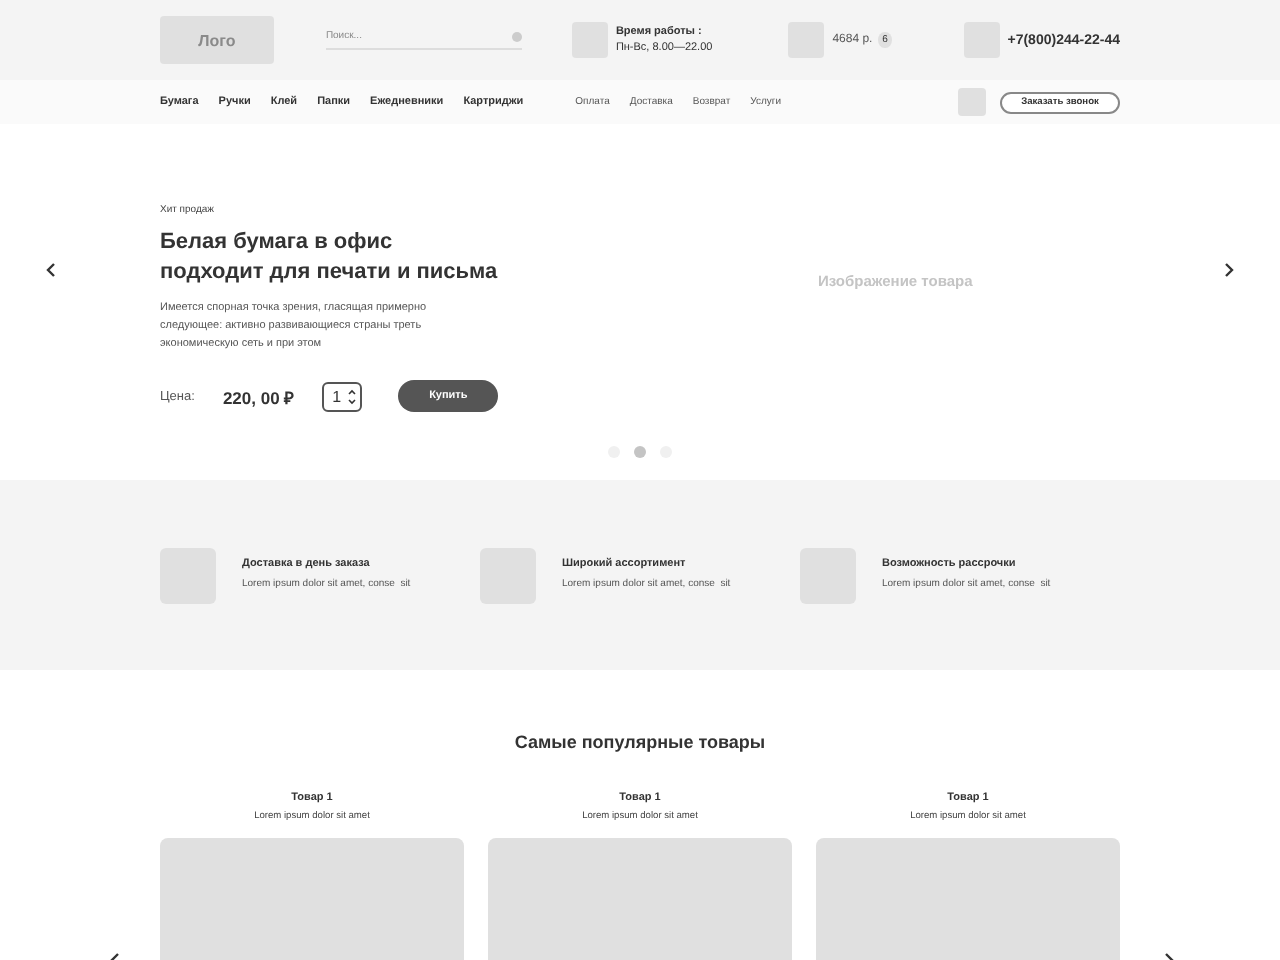 This screenshot has width=1280, height=960. I want to click on section-title: Самые популярные товары, so click(640, 742).